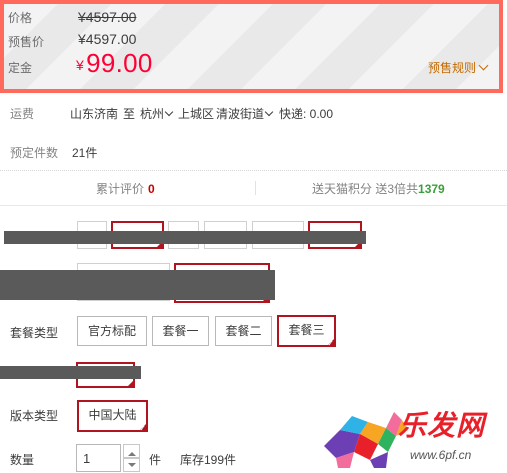  What do you see at coordinates (119, 63) in the screenshot?
I see `deposit-amount: 99.00` at bounding box center [119, 63].